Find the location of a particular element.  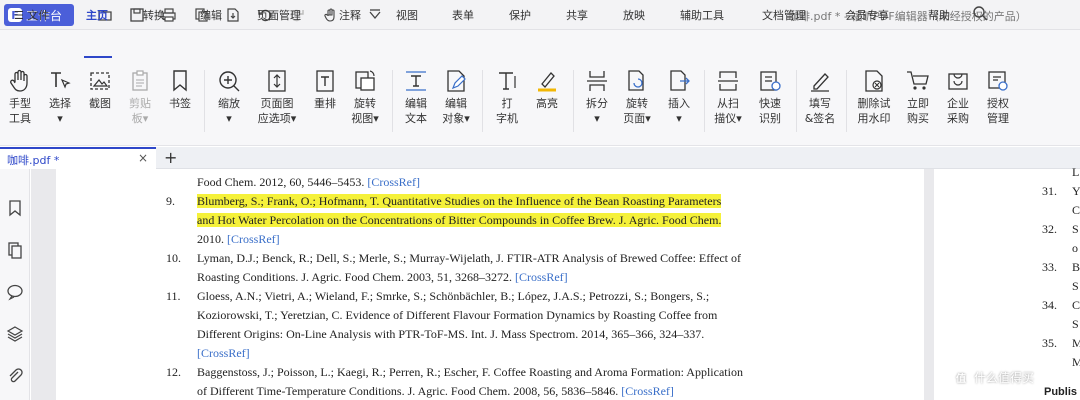

menu-present: 放映 is located at coordinates (634, 15).